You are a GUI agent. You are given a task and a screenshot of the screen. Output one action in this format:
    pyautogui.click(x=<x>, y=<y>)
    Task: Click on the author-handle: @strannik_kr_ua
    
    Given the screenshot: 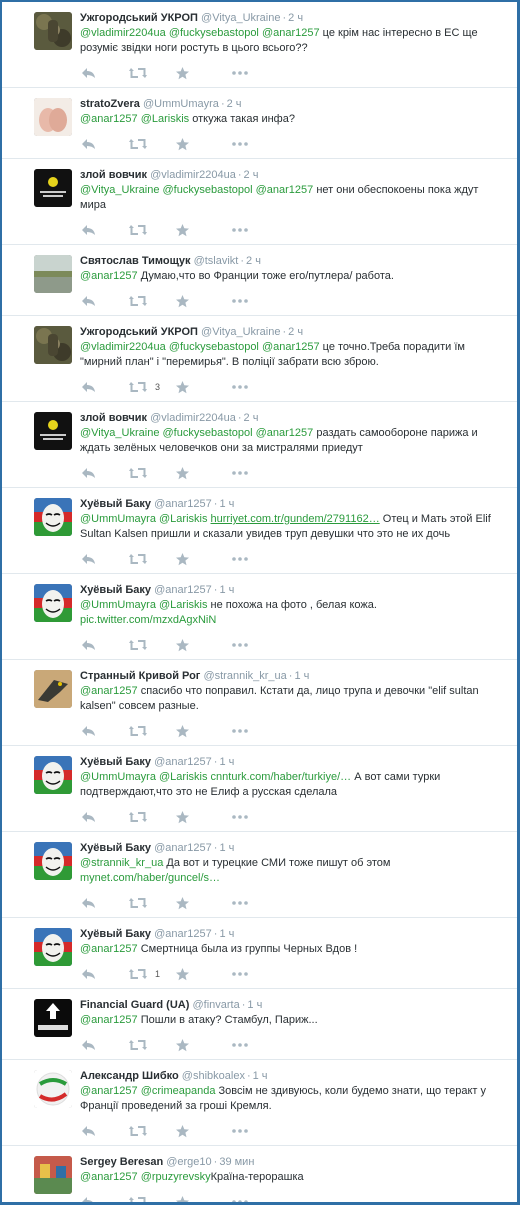 What is the action you would take?
    pyautogui.click(x=244, y=676)
    